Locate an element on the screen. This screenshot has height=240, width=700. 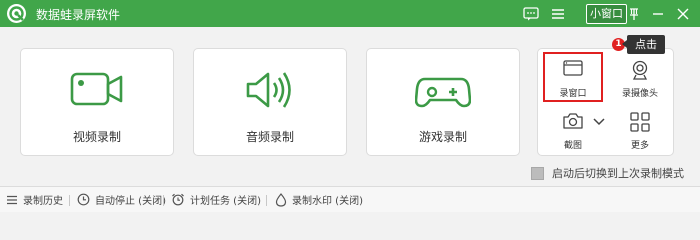
screenshot-label: 截图 is located at coordinates (572, 146).